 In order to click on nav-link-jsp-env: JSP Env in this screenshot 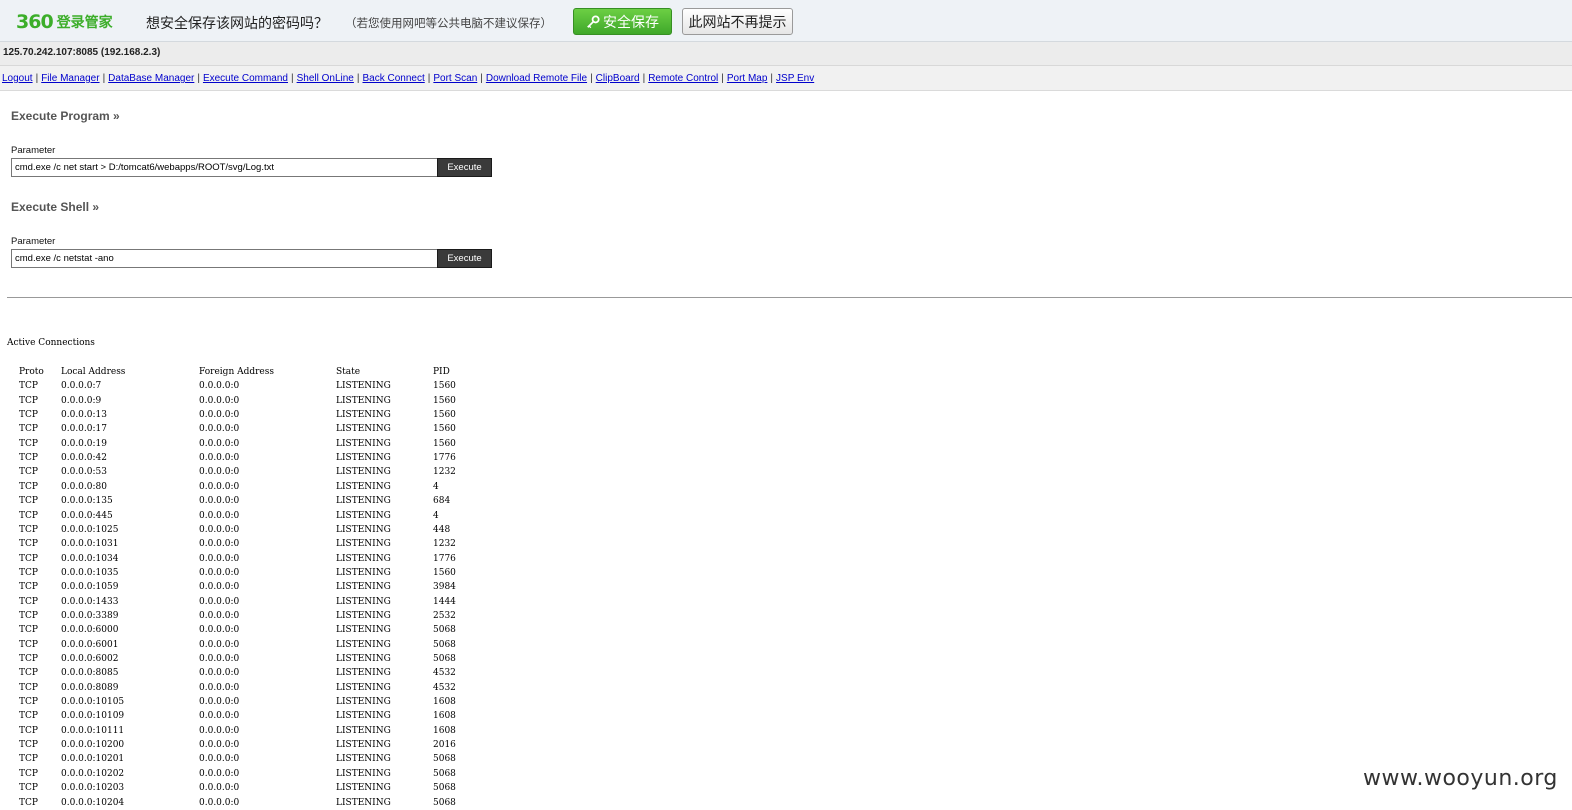, I will do `click(795, 78)`.